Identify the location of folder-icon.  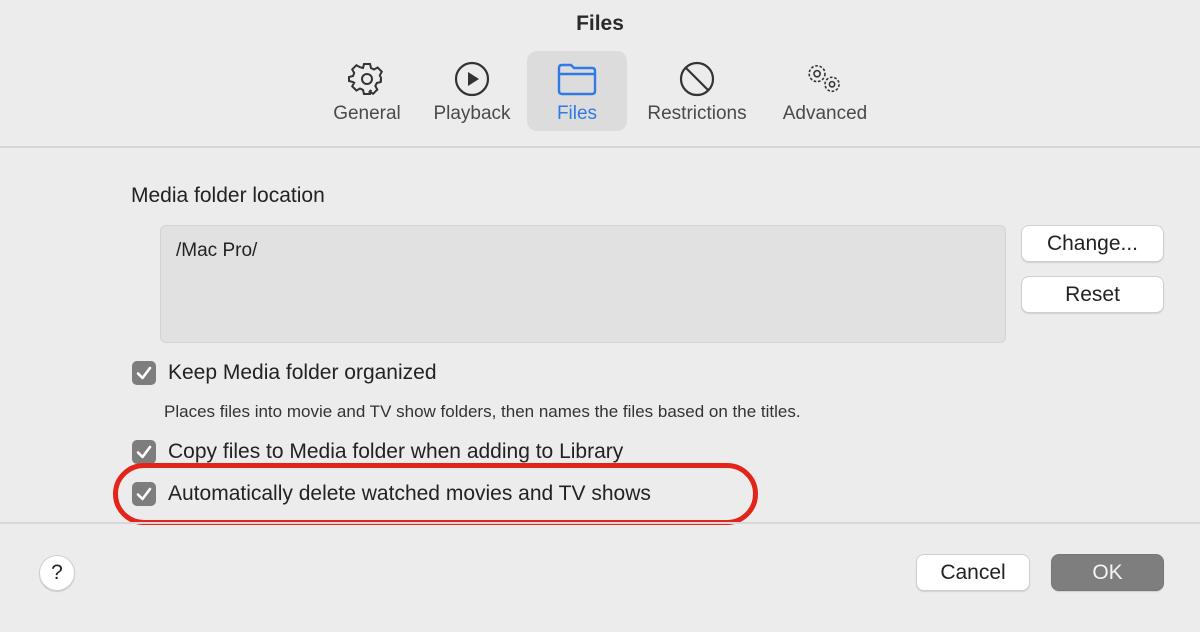
(577, 79).